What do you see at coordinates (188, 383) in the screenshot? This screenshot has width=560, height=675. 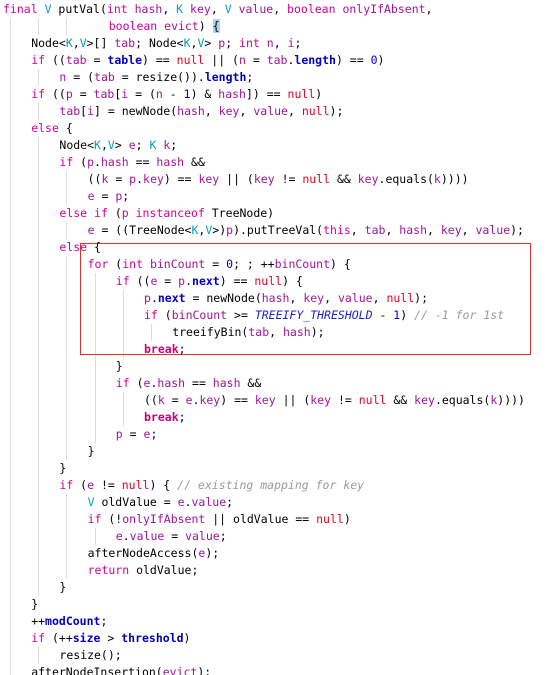 I see `code-line: if (e.hash == hash &&` at bounding box center [188, 383].